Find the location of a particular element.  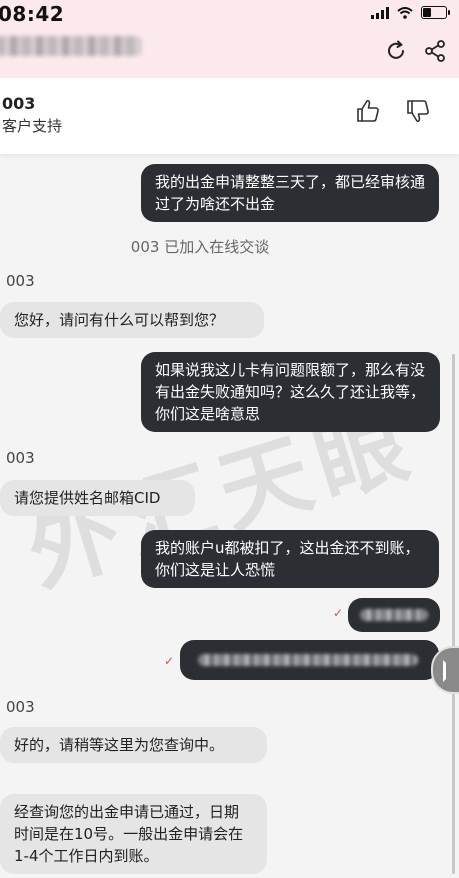

incoming-message: 请您提供姓名邮箱CID is located at coordinates (97, 498).